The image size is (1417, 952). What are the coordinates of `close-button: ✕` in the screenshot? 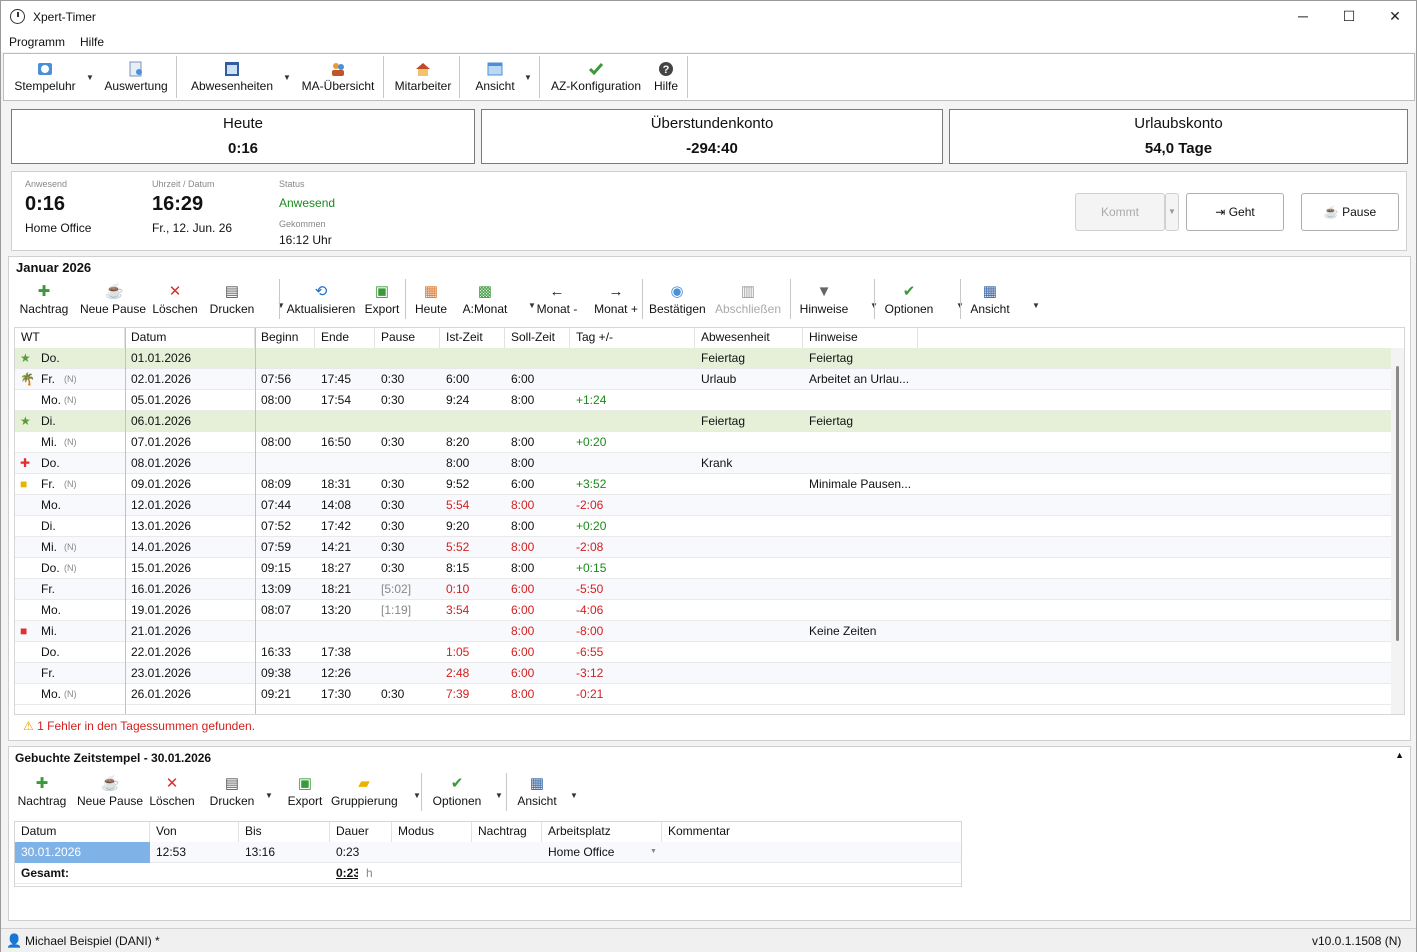 It's located at (1394, 16).